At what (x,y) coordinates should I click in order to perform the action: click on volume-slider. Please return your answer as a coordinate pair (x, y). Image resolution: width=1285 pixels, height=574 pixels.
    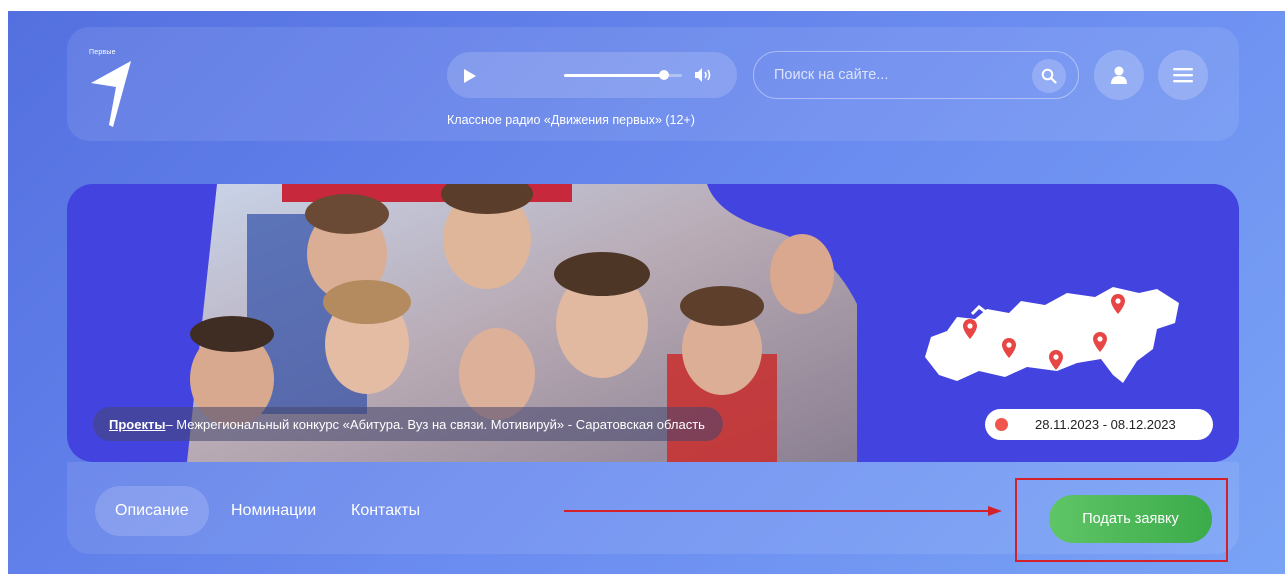
    Looking at the image, I should click on (623, 75).